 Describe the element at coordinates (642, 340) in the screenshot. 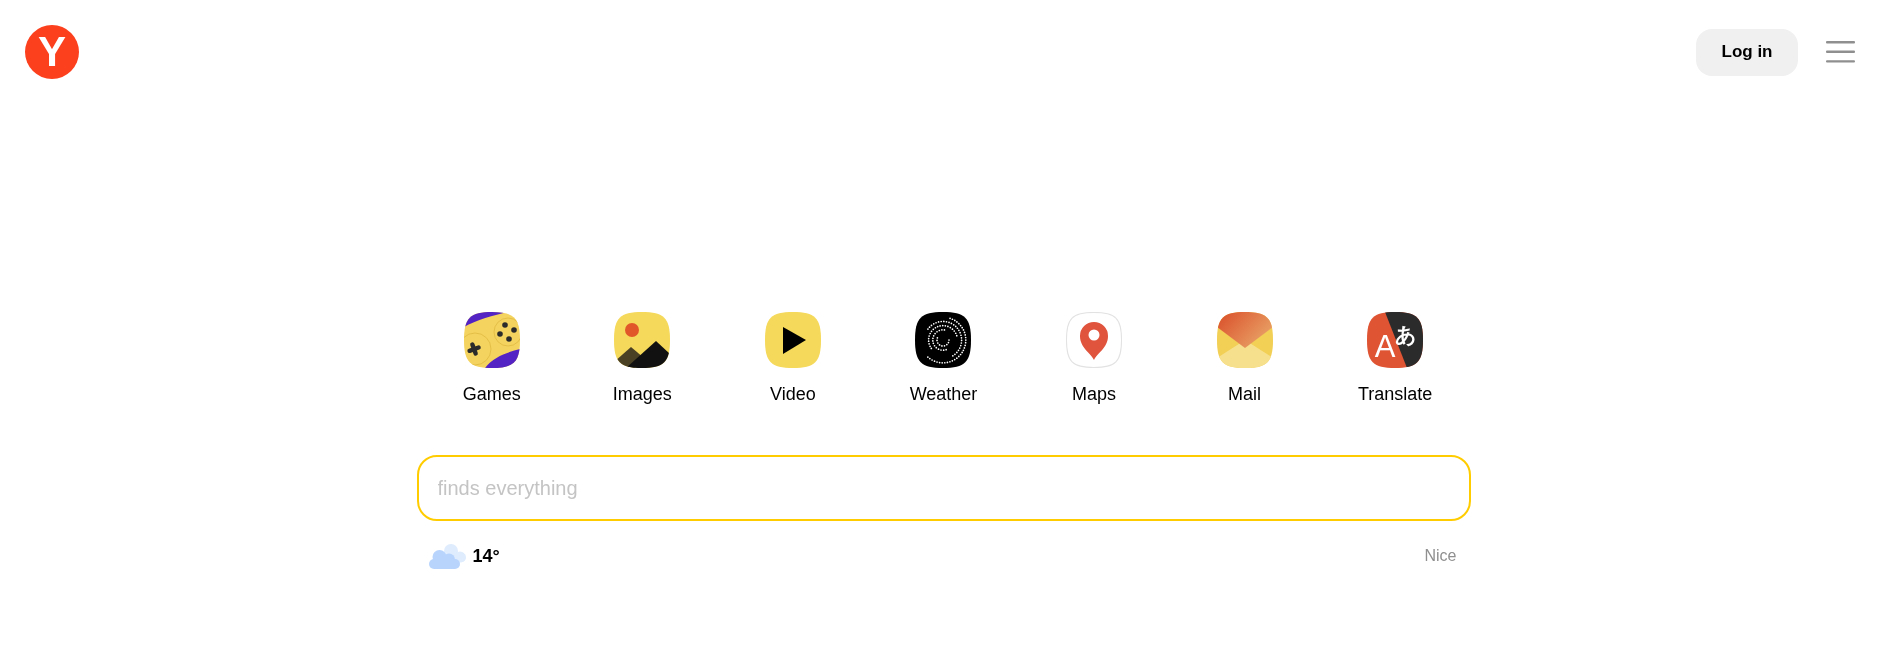

I see `landscape-icon` at that location.